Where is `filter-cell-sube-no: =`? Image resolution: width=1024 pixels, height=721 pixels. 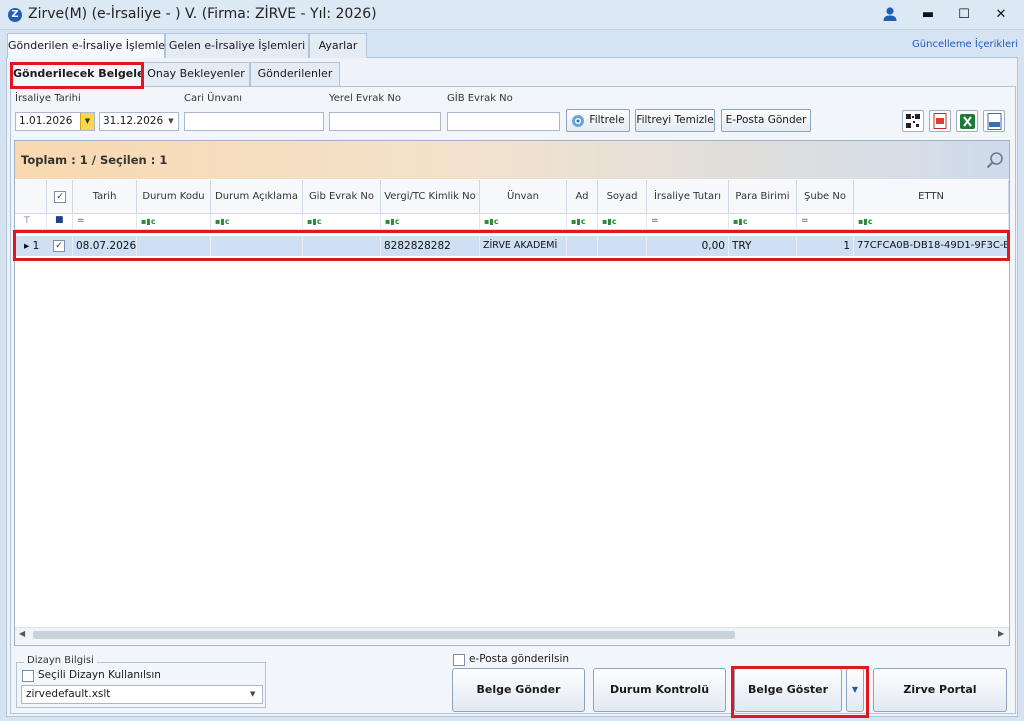
filter-cell-sube-no: = is located at coordinates (825, 222).